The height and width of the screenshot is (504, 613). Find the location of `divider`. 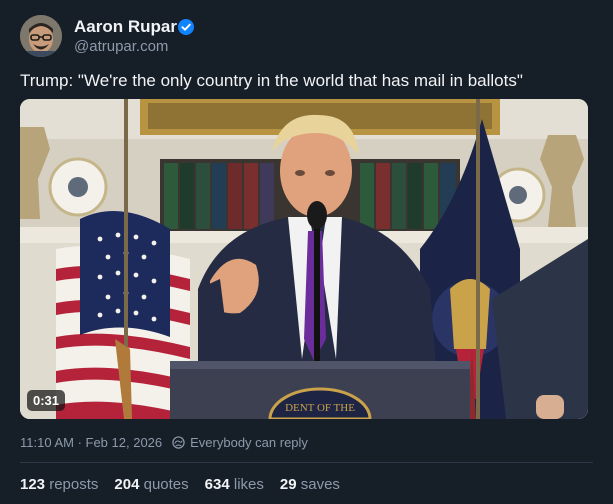

divider is located at coordinates (306, 462).